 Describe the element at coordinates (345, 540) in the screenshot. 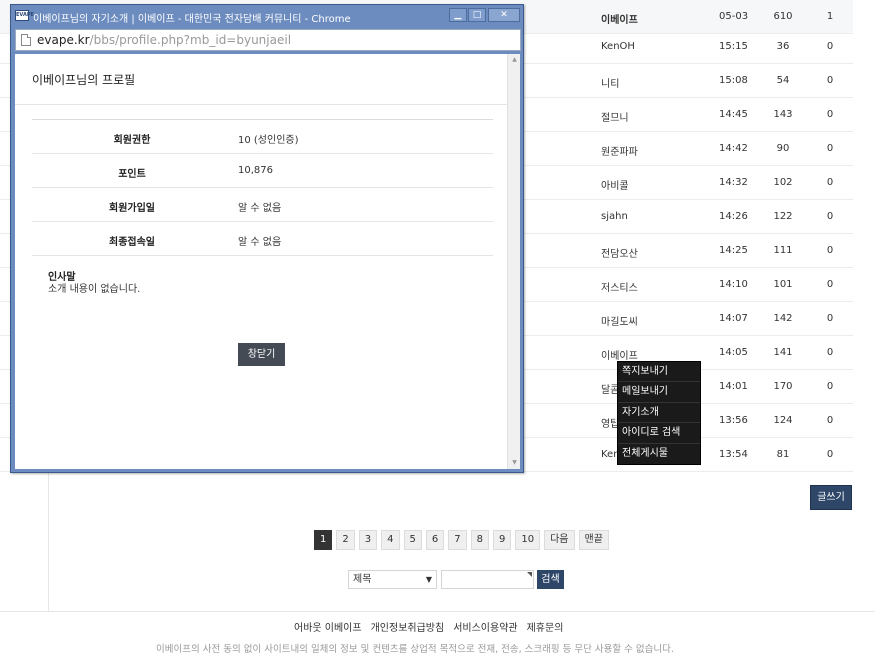

I see `page-link-2: 2` at that location.